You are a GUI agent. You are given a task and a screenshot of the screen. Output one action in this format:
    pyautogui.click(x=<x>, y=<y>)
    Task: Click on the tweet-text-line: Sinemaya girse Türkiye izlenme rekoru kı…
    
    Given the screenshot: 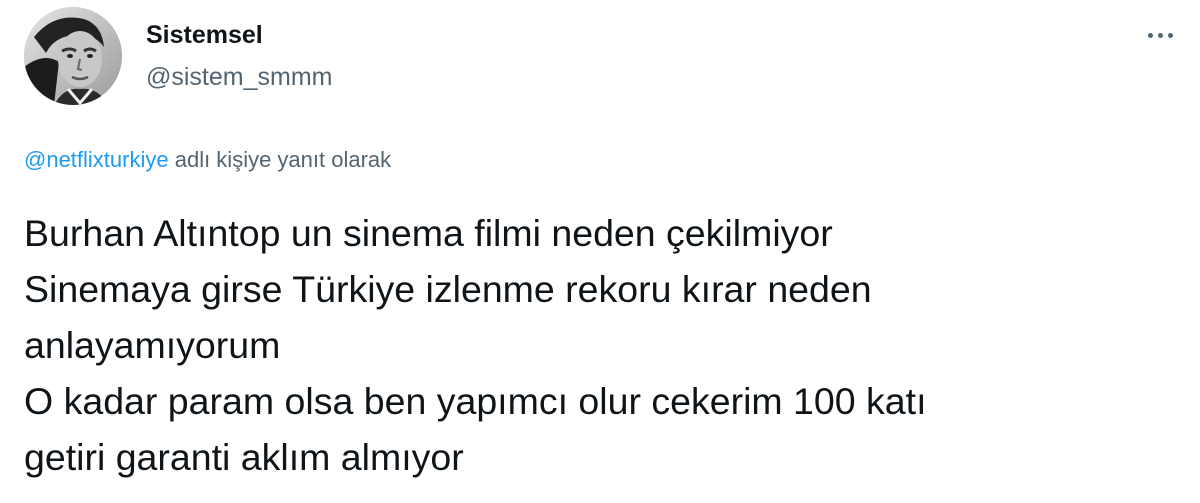 What is the action you would take?
    pyautogui.click(x=448, y=289)
    